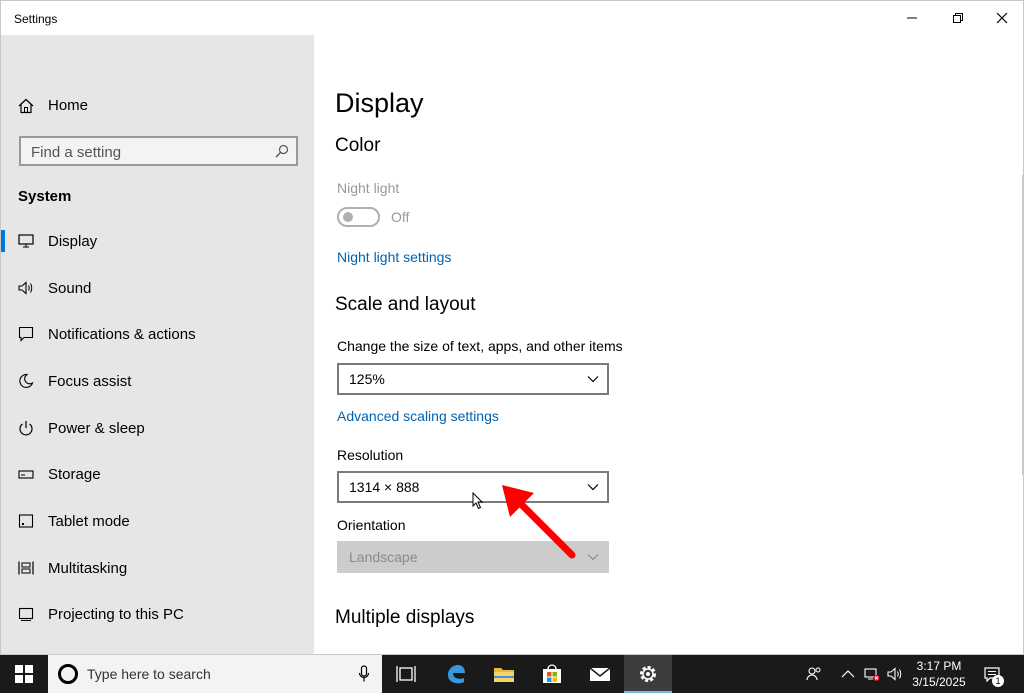 The height and width of the screenshot is (693, 1024). I want to click on chevron-up-icon, so click(848, 674).